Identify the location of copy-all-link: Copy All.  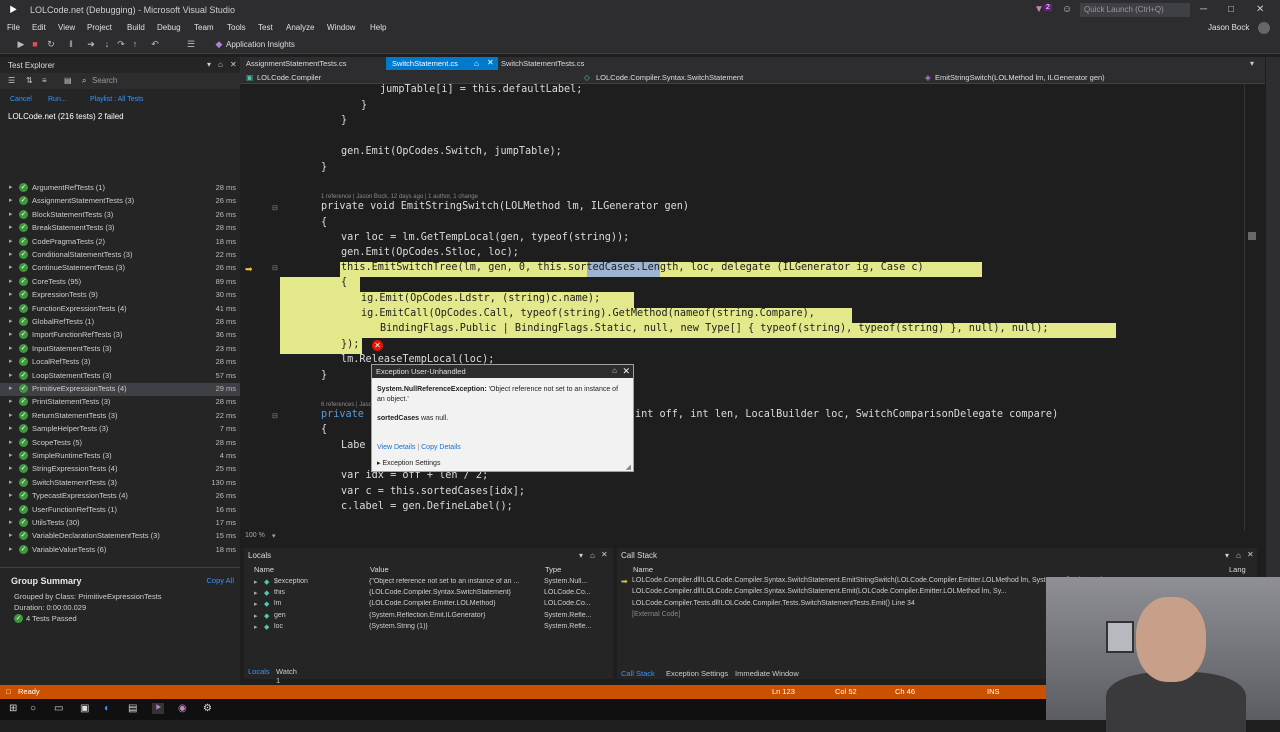
(220, 580).